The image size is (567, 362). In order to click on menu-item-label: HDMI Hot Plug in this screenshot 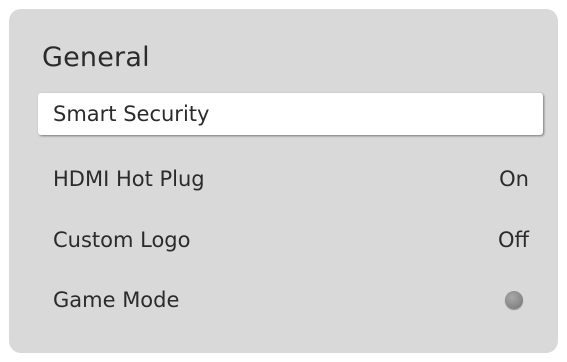, I will do `click(129, 179)`.